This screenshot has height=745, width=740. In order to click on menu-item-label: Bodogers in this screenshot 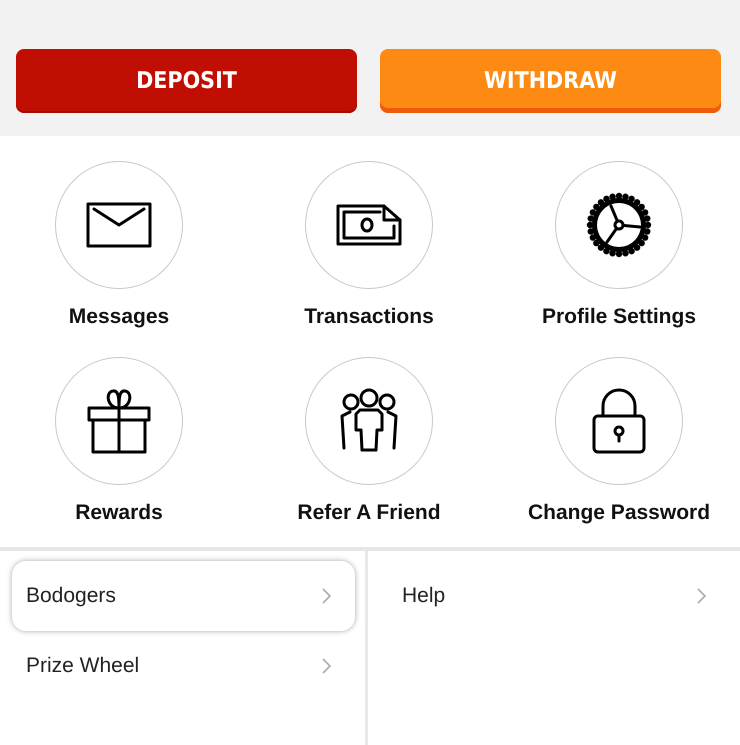, I will do `click(71, 596)`.